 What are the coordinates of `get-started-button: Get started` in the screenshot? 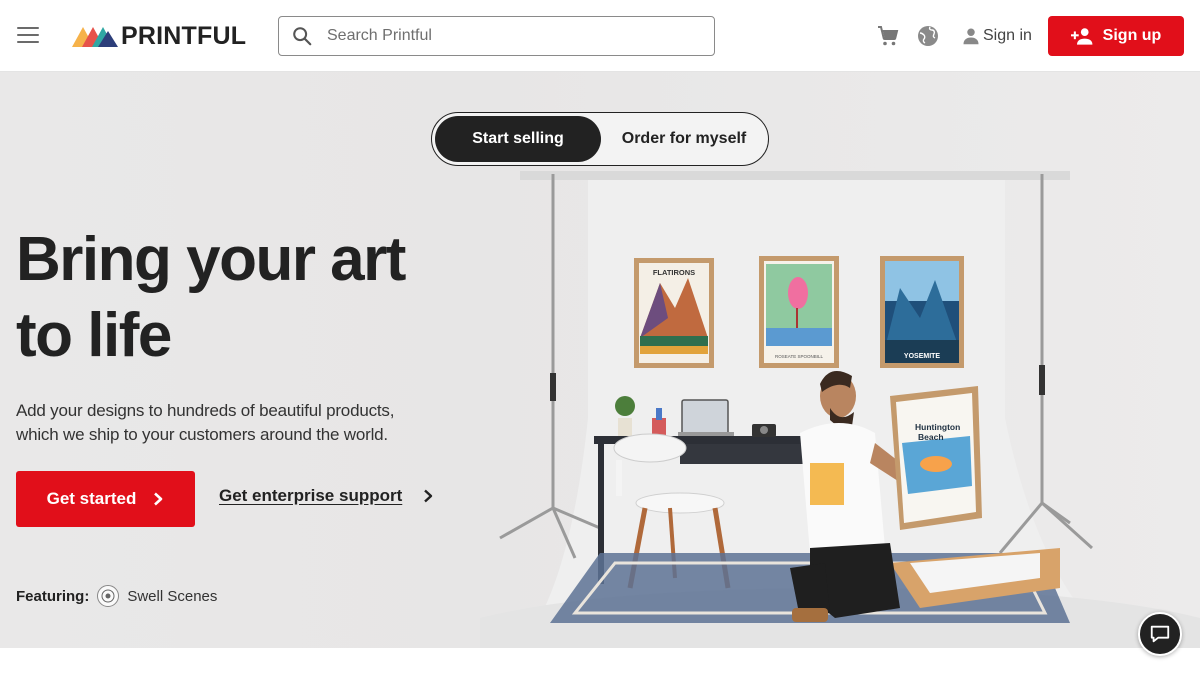 It's located at (105, 499).